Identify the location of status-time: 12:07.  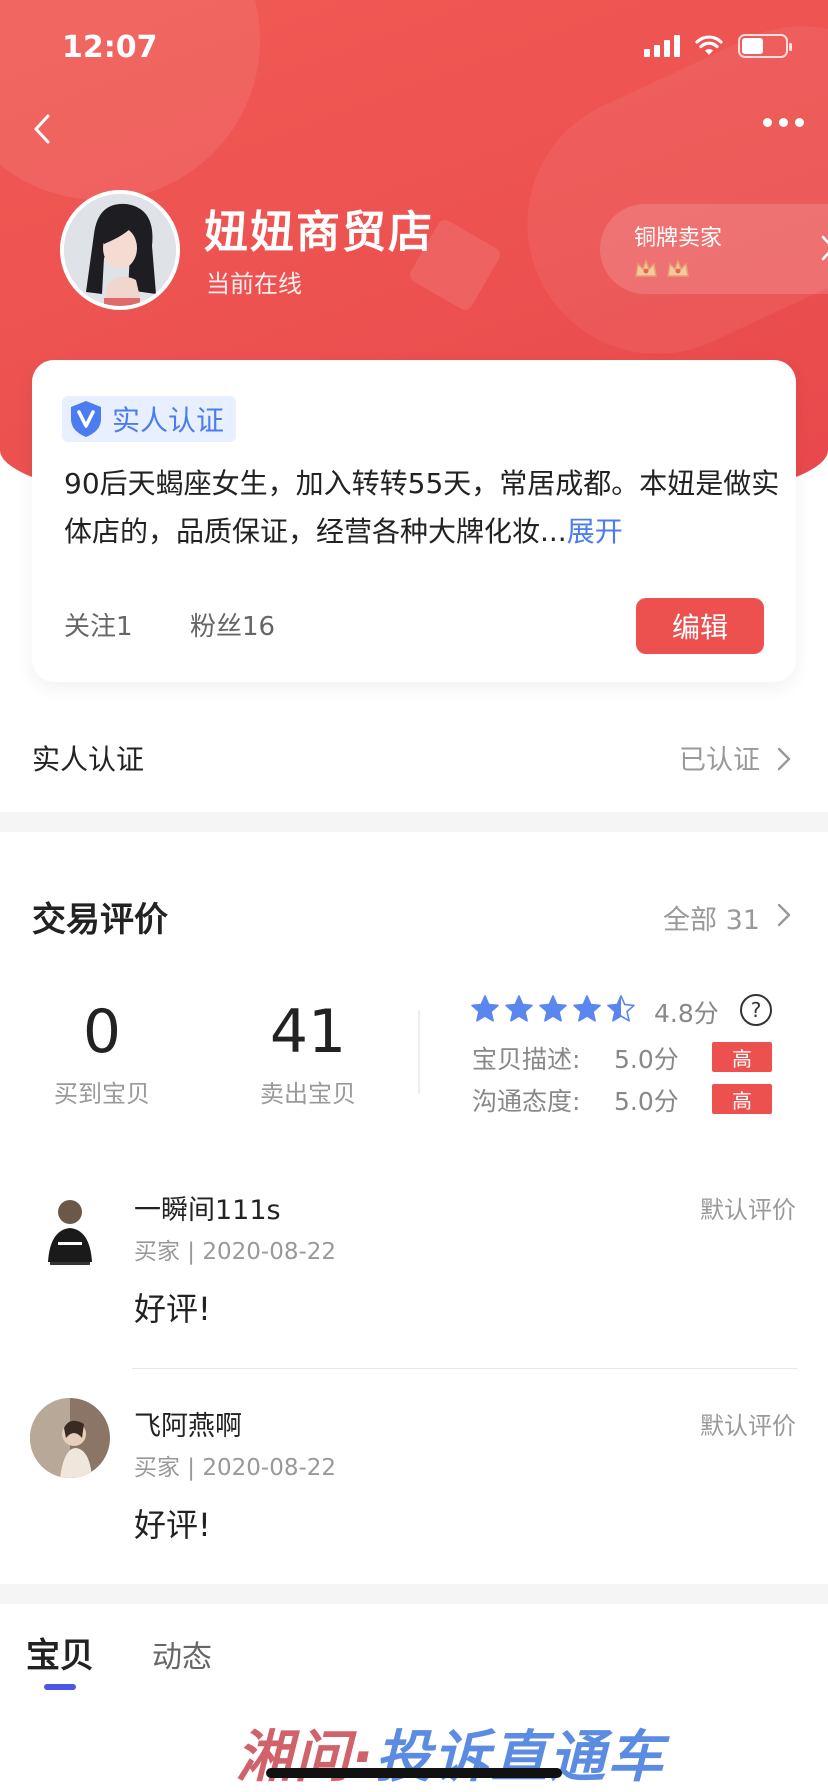
(110, 47).